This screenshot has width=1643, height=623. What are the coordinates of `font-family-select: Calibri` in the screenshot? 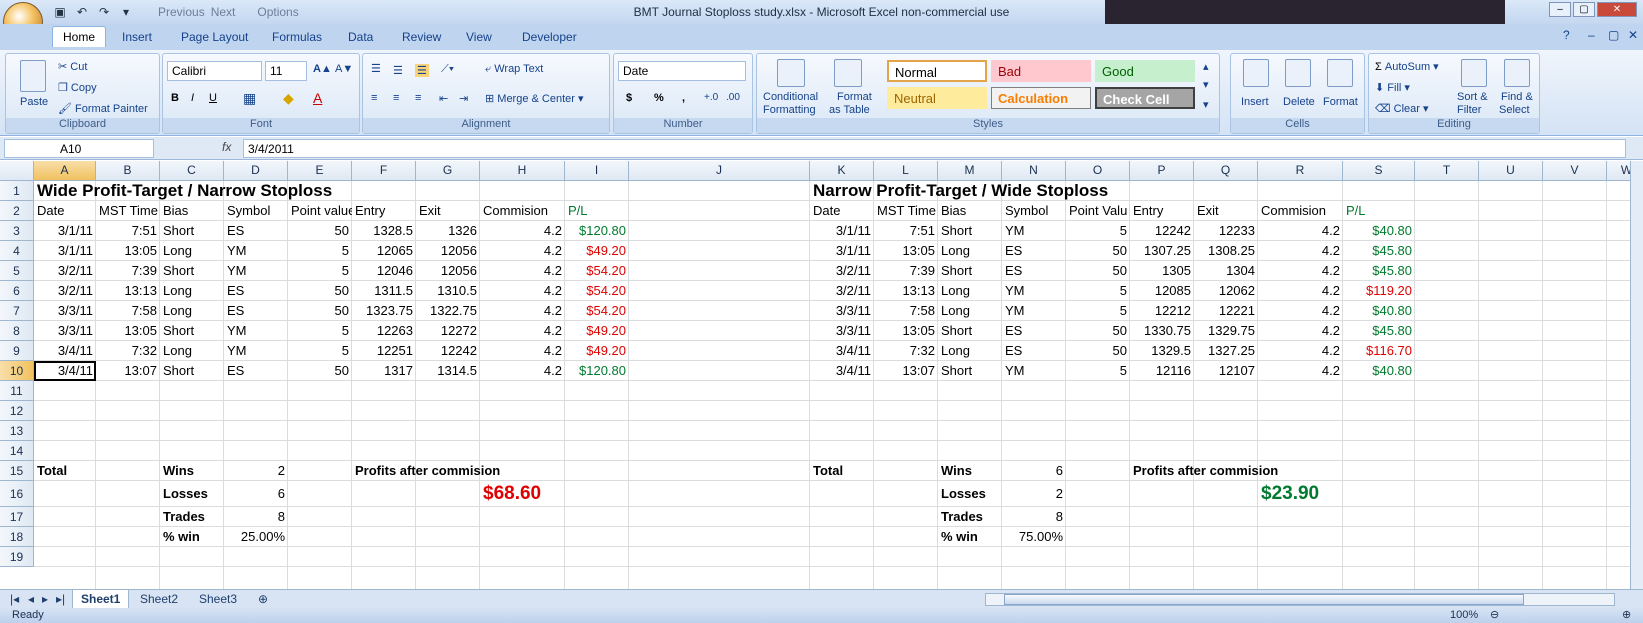 It's located at (214, 71).